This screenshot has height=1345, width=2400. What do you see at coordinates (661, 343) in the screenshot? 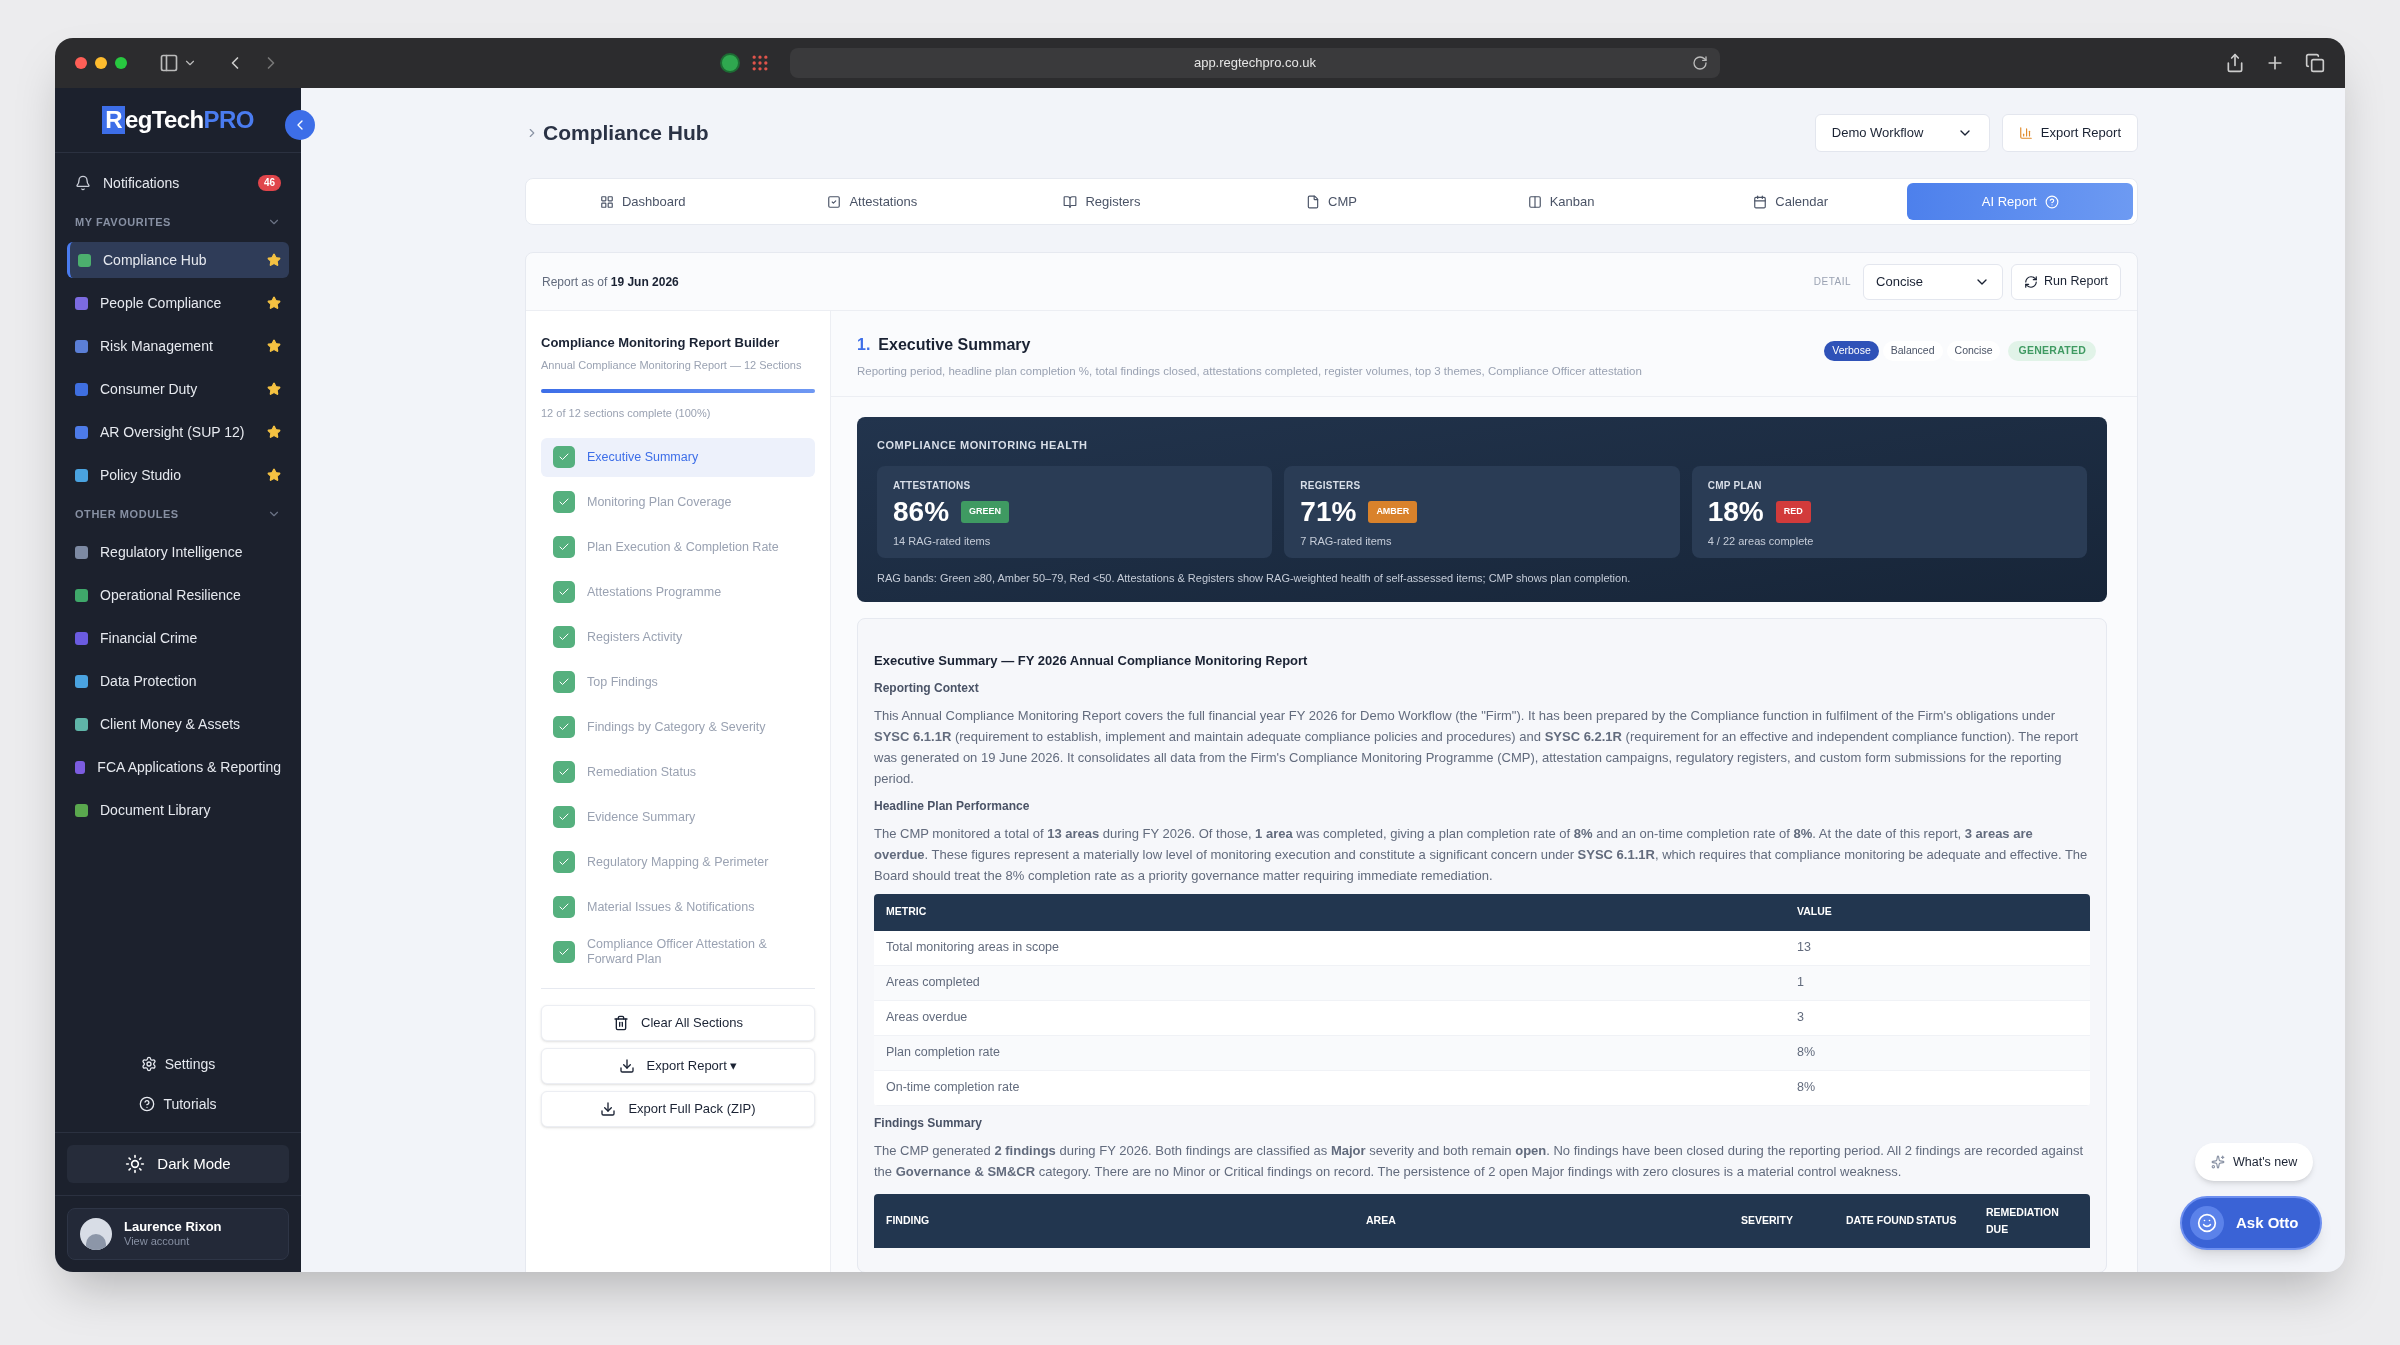
I see `builder-title: Compliance Monitoring Report Builder` at bounding box center [661, 343].